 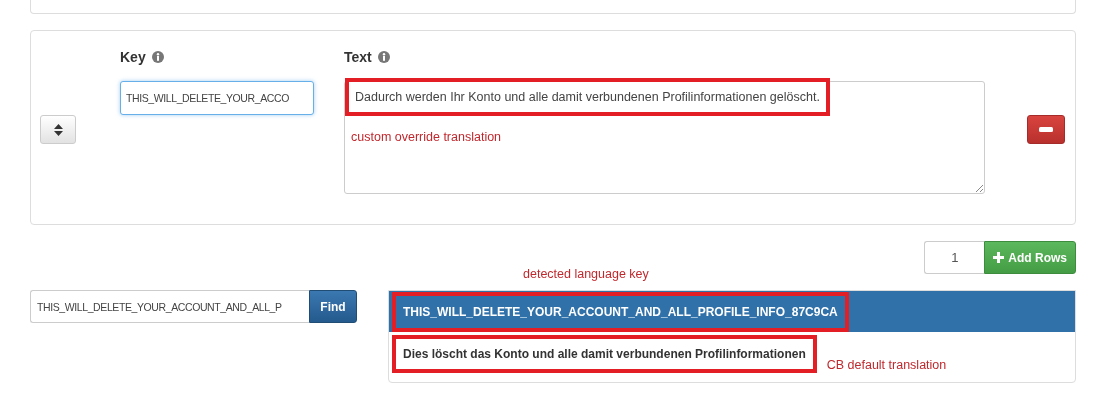 I want to click on plus-icon, so click(x=999, y=257).